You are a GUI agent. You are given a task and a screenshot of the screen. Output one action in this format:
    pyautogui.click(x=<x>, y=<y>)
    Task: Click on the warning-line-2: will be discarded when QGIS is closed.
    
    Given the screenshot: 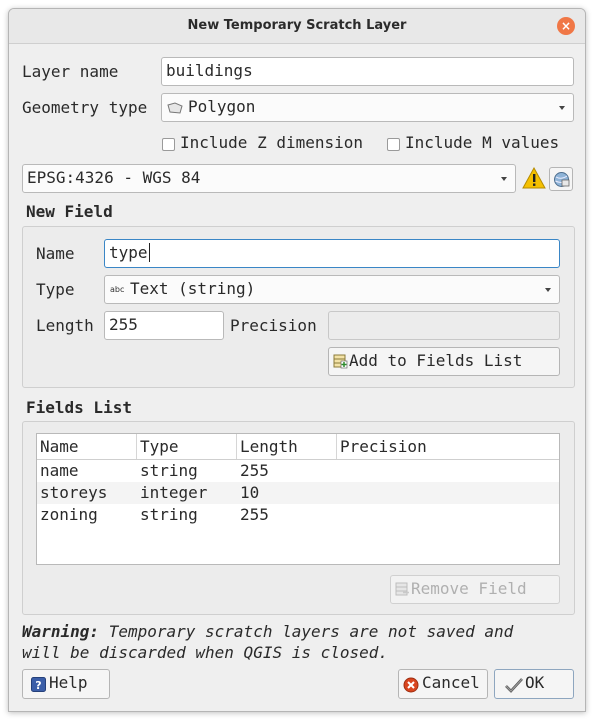 What is the action you would take?
    pyautogui.click(x=205, y=652)
    